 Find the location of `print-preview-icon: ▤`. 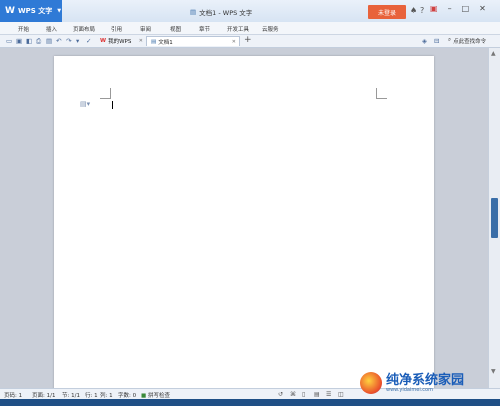

print-preview-icon: ▤ is located at coordinates (49, 41).